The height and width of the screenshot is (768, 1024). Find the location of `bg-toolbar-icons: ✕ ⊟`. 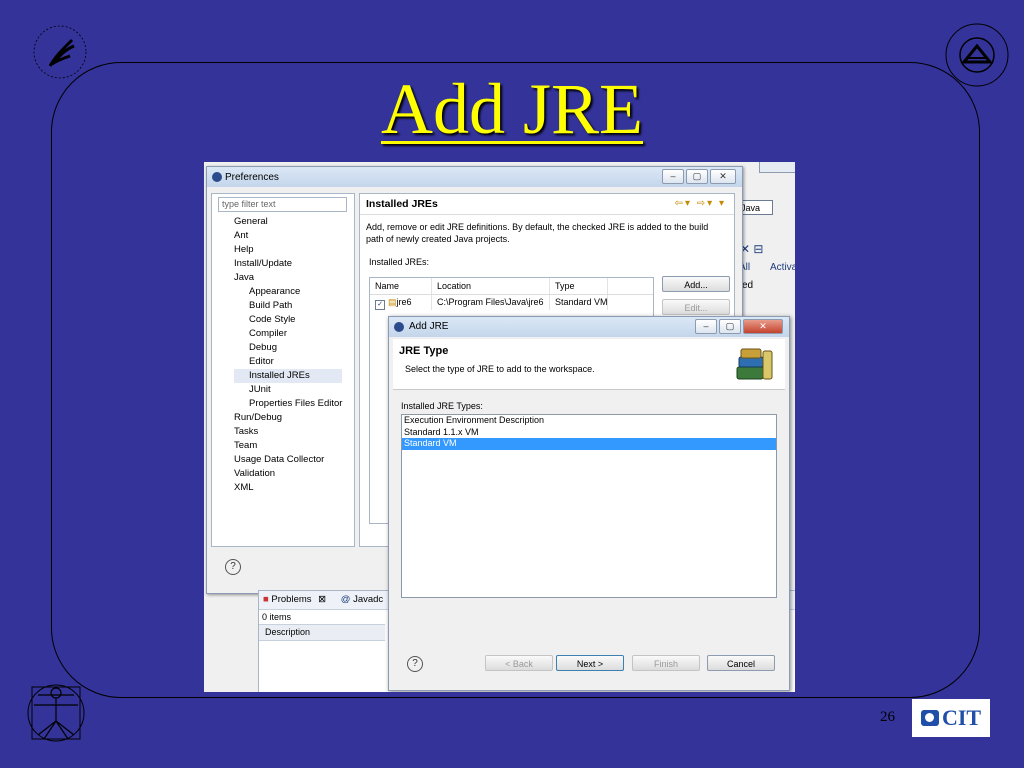

bg-toolbar-icons: ✕ ⊟ is located at coordinates (751, 249).